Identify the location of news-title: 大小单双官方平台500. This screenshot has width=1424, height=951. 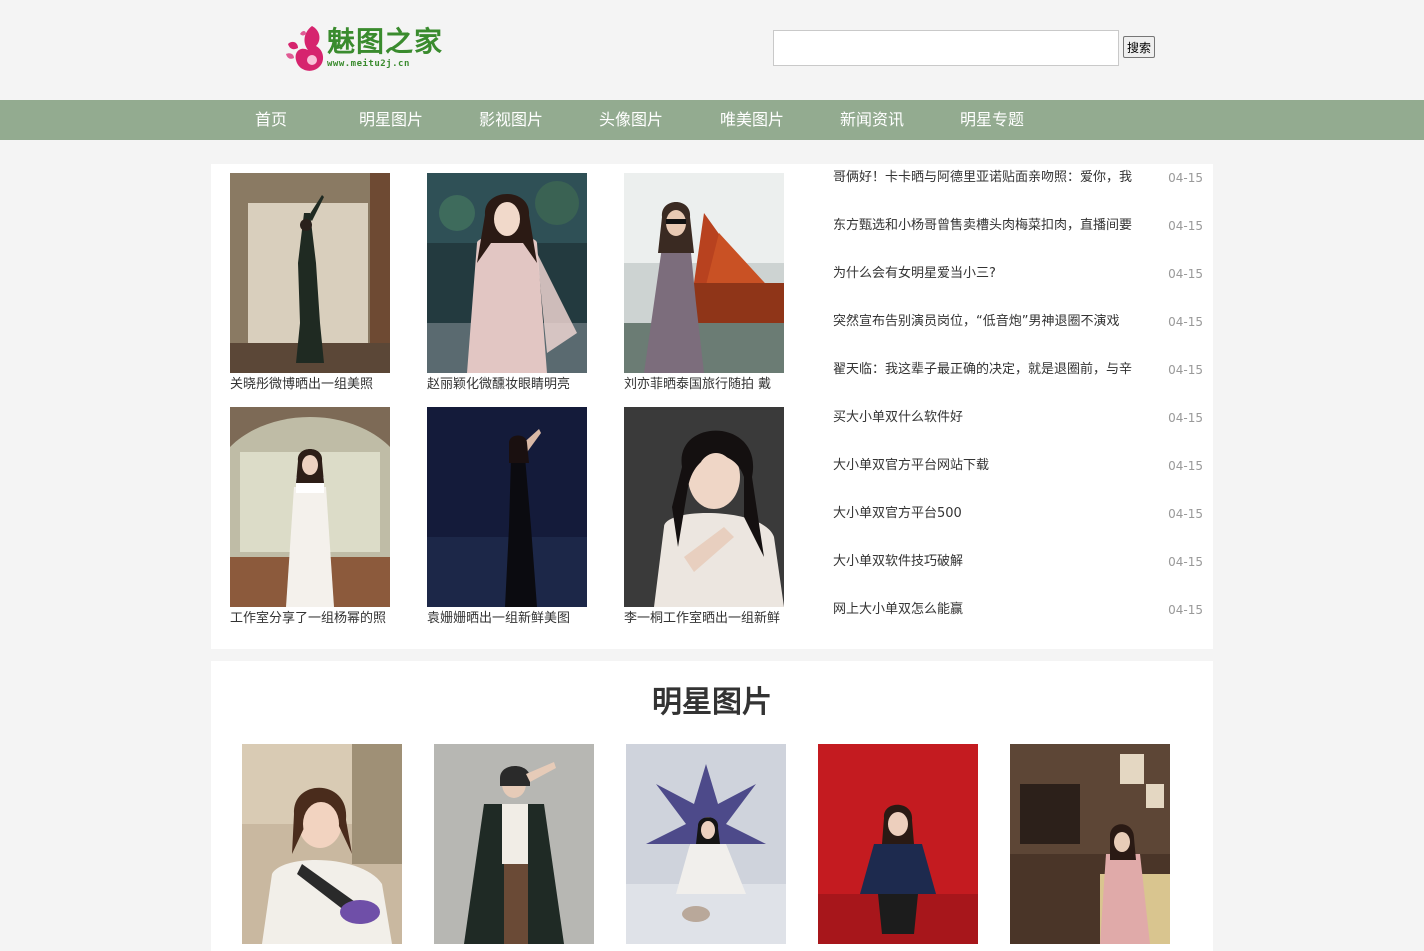
(994, 514).